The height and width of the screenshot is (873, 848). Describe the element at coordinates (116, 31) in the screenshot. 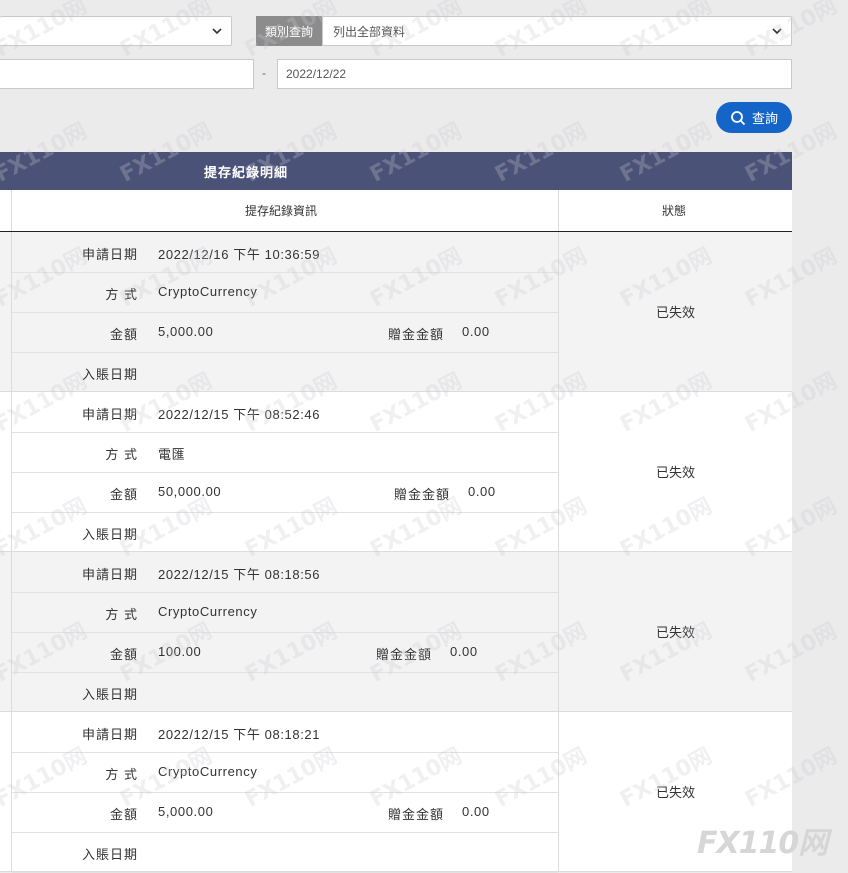

I see `filter-select-left` at that location.